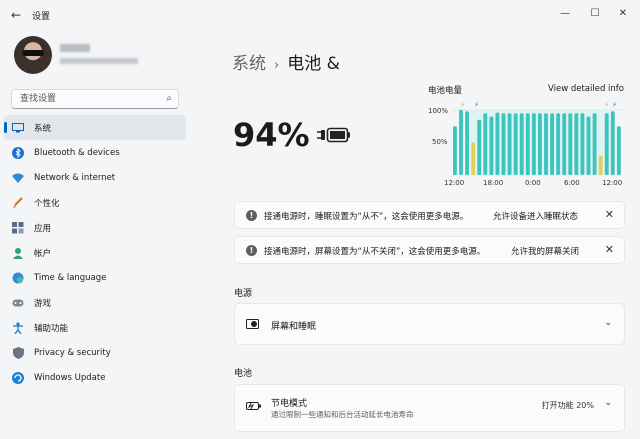  What do you see at coordinates (43, 228) in the screenshot?
I see `sidebar-item-label: 应用` at bounding box center [43, 228].